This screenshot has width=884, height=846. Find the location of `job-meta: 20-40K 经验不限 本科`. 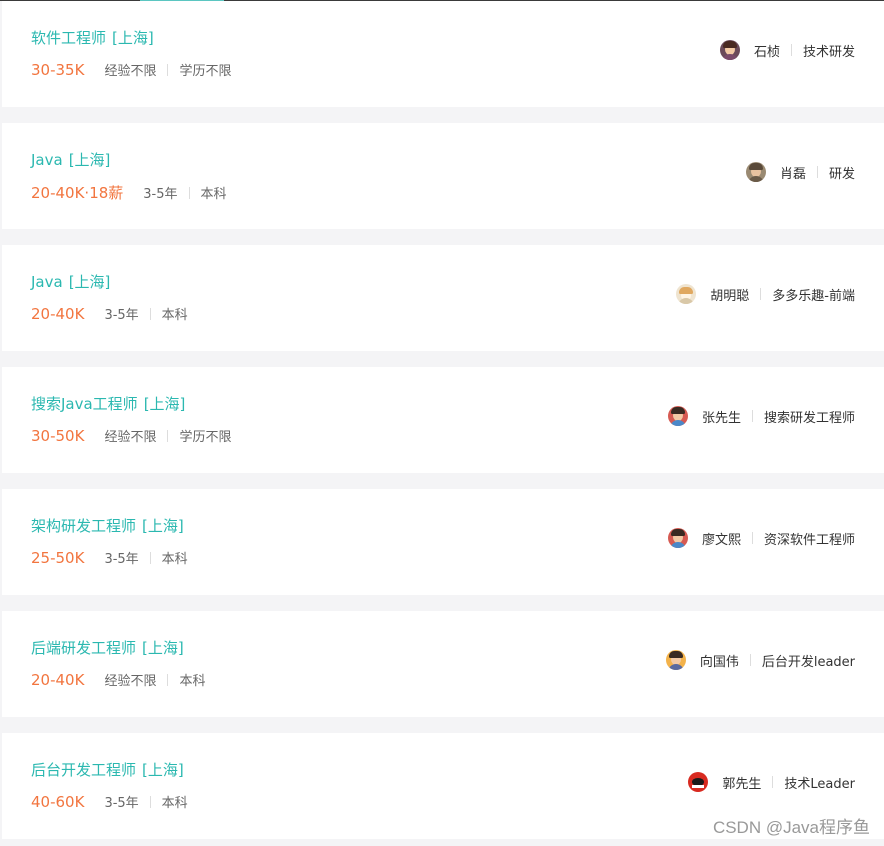

job-meta: 20-40K 经验不限 本科 is located at coordinates (118, 680).